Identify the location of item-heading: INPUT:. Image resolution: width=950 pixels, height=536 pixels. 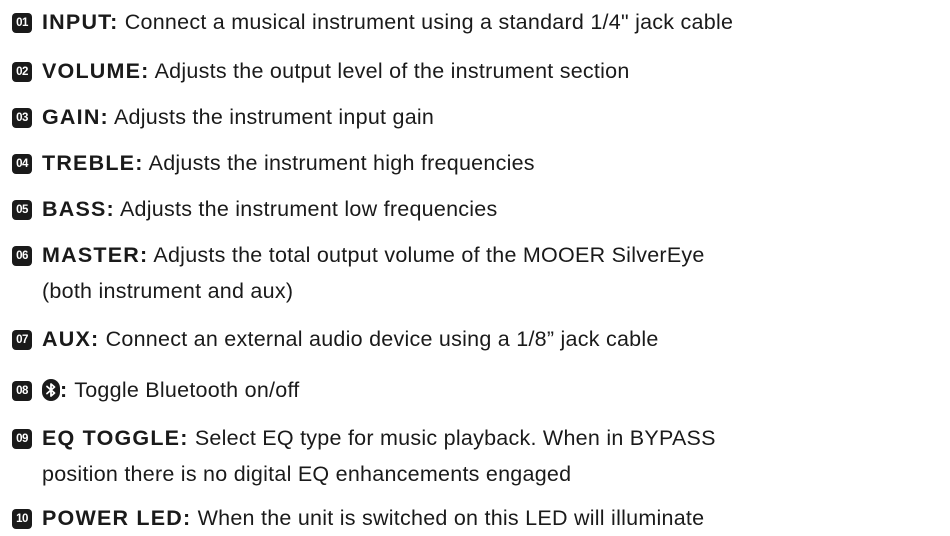
(80, 22).